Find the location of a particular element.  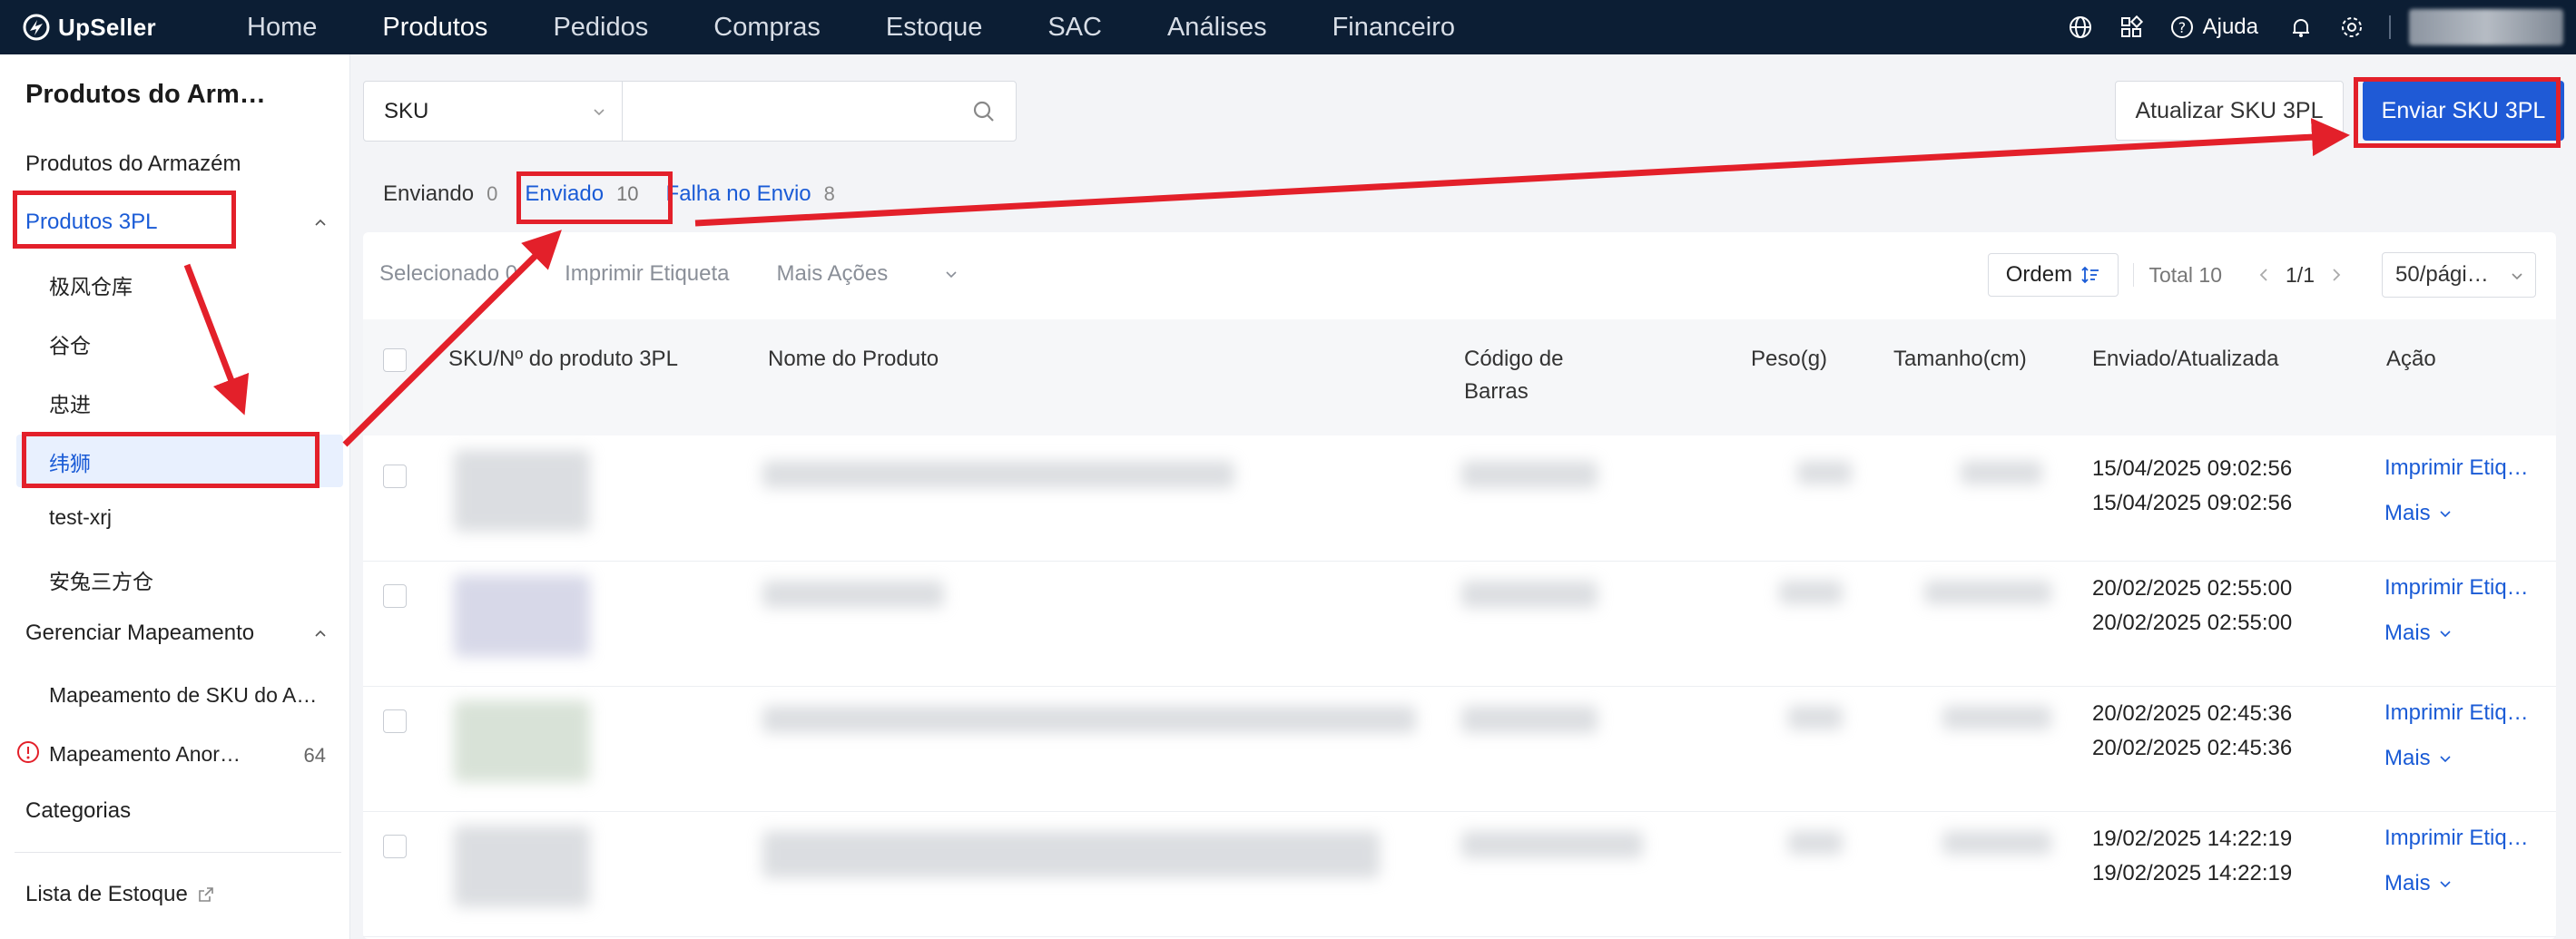

brand-logo: UpSeller is located at coordinates (112, 27).